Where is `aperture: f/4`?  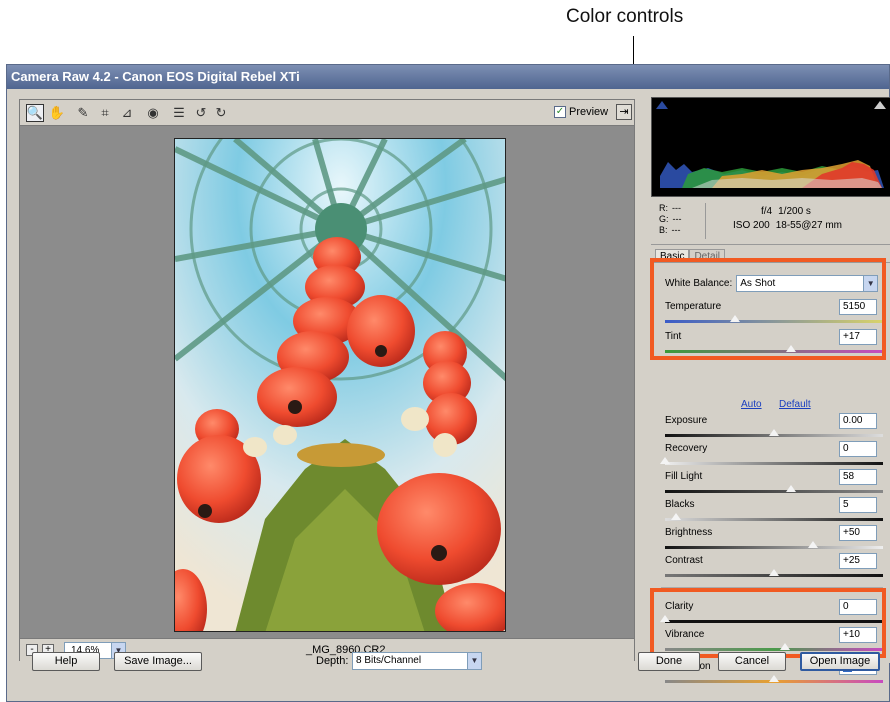 aperture: f/4 is located at coordinates (767, 211).